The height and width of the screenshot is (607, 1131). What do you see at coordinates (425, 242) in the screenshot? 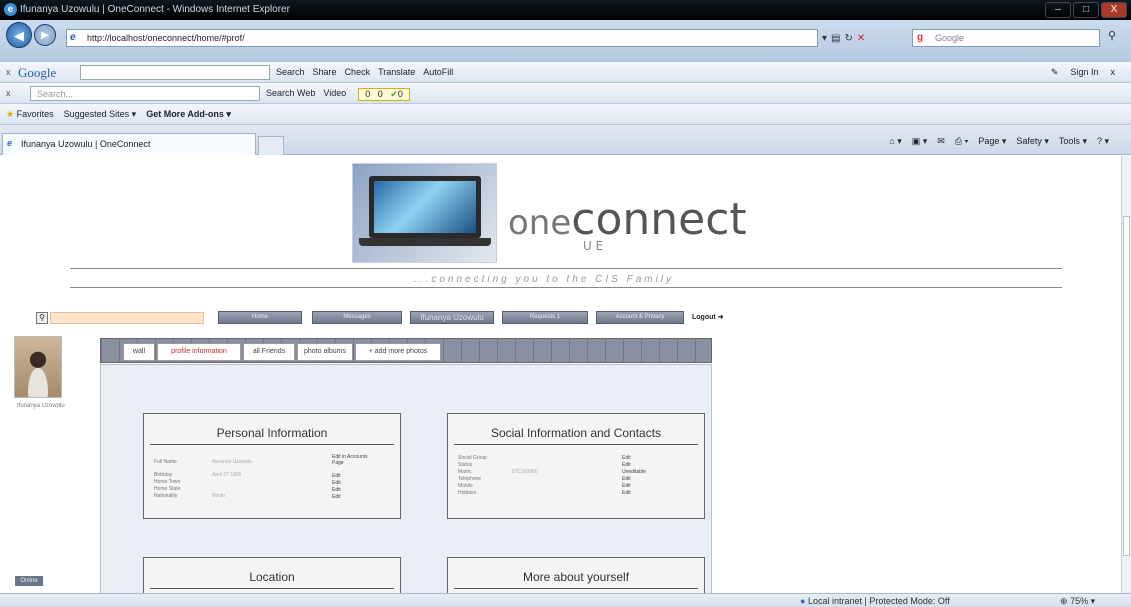
I see `laptop-base` at bounding box center [425, 242].